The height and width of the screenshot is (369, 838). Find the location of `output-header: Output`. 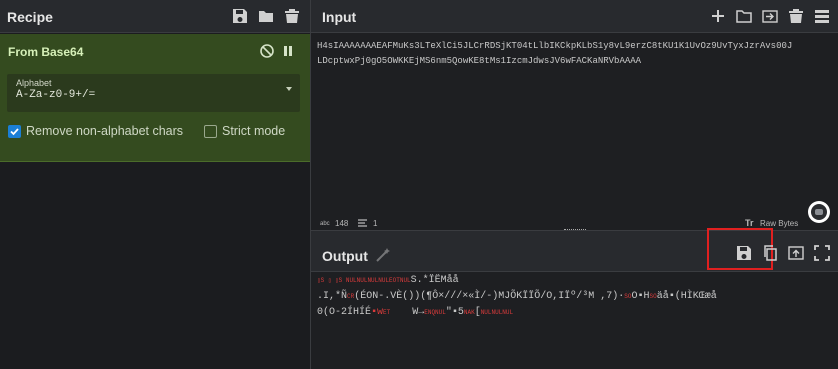

output-header: Output is located at coordinates (574, 250).